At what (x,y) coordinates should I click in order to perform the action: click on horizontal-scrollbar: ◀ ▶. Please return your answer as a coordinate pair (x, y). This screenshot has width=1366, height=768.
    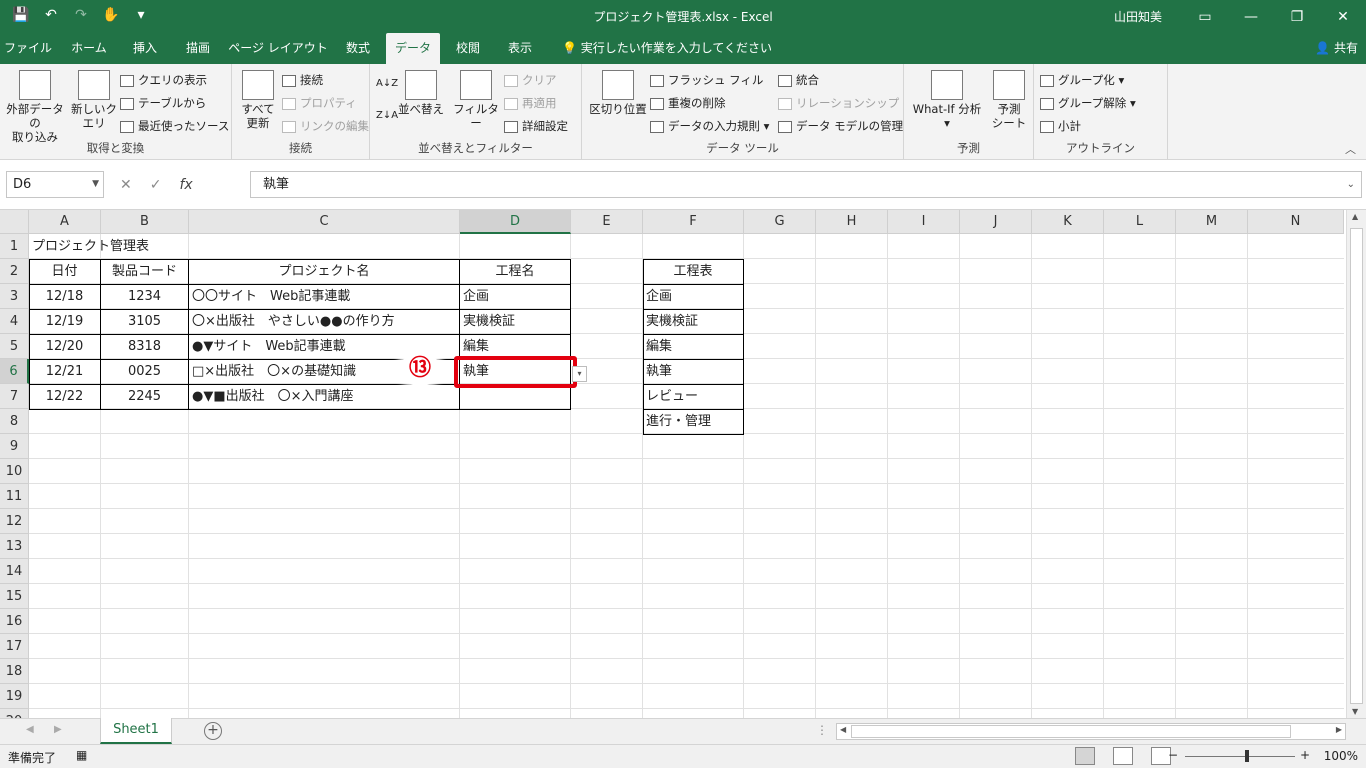
    Looking at the image, I should click on (1091, 731).